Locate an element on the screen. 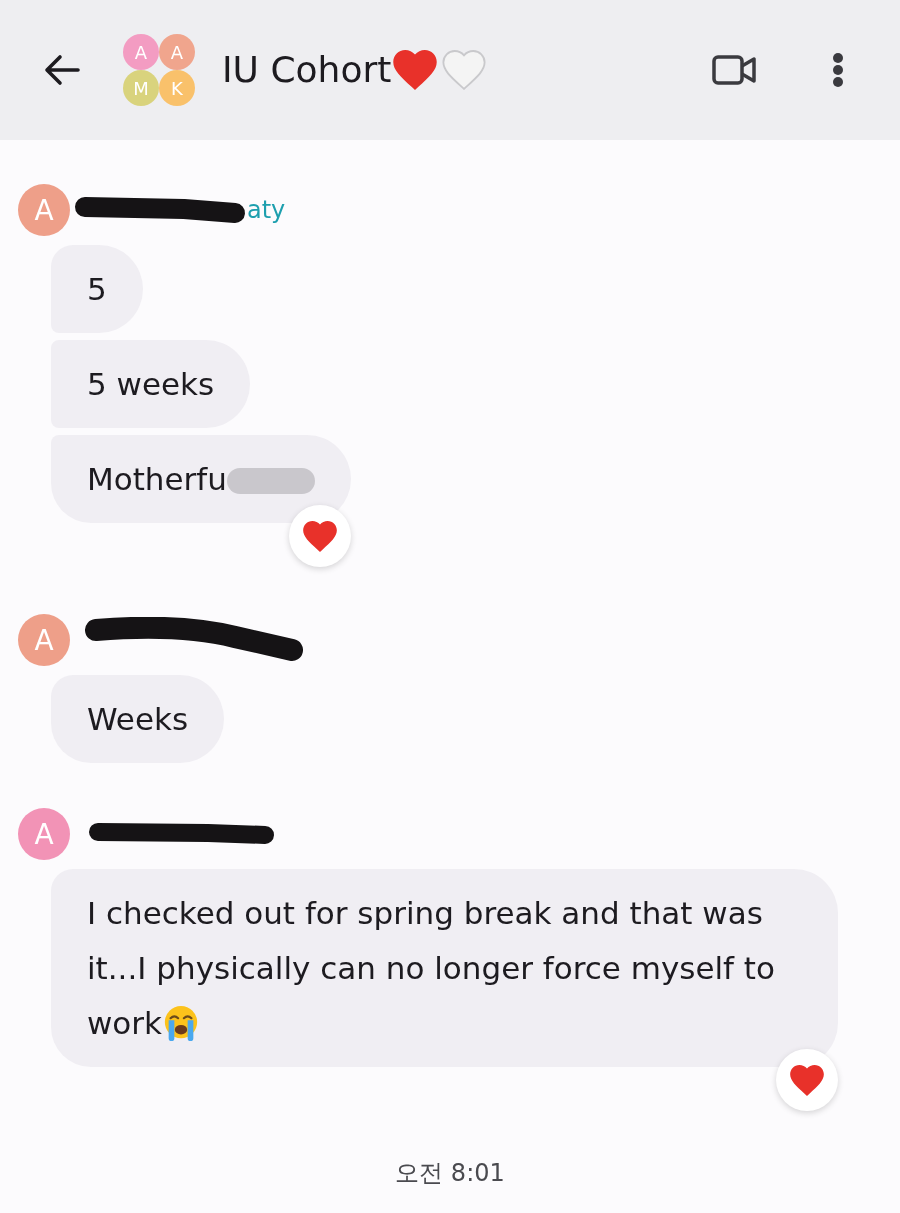  message-text: Motherfu is located at coordinates (157, 478).